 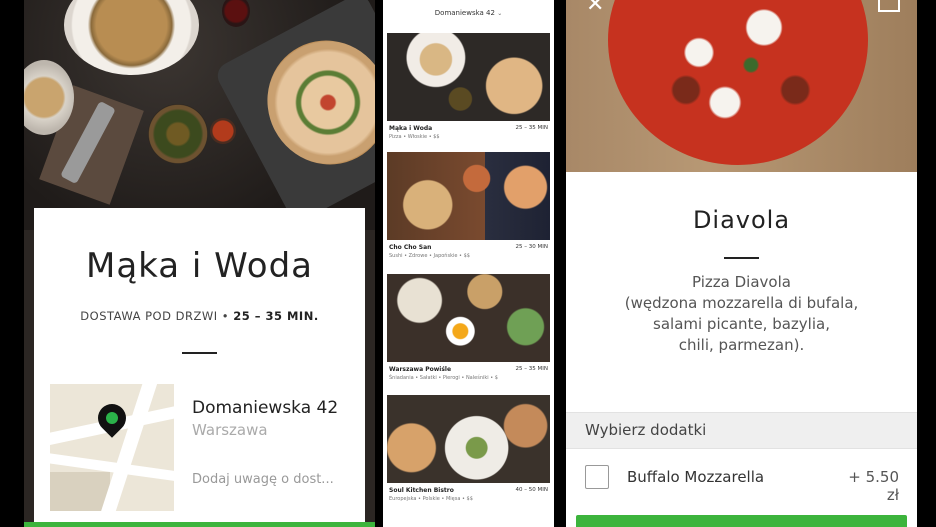 I want to click on location-selector: Domaniewska 42 ⌄, so click(x=468, y=13).